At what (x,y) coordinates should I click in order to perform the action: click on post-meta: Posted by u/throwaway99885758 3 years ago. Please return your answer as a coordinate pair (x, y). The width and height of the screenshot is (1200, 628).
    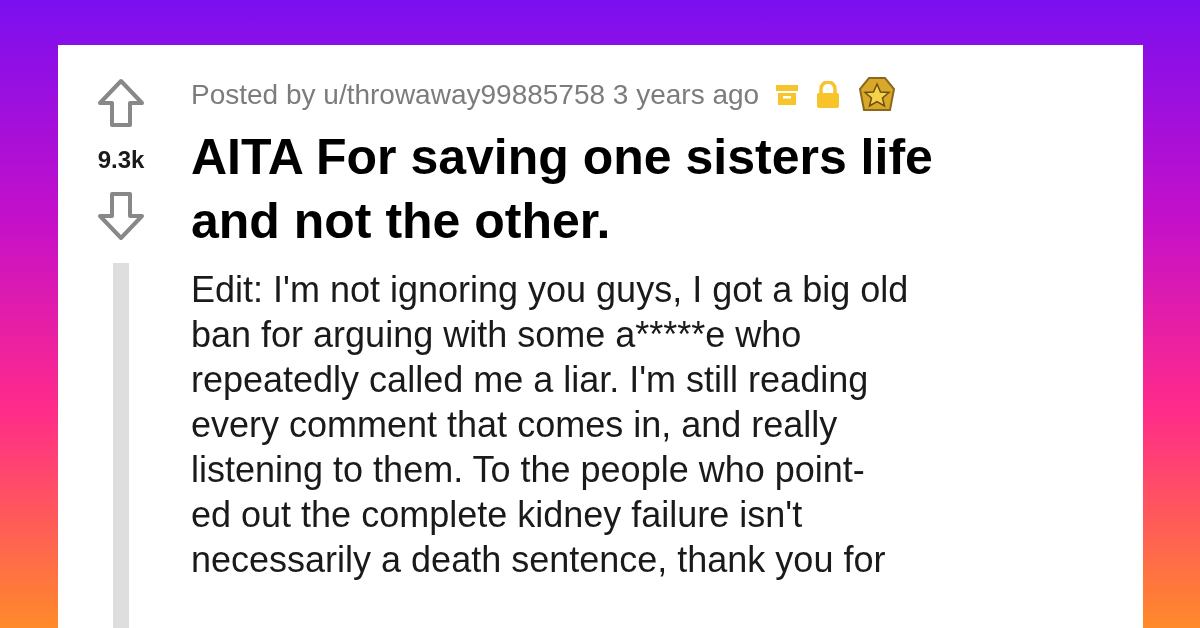
    Looking at the image, I should click on (475, 95).